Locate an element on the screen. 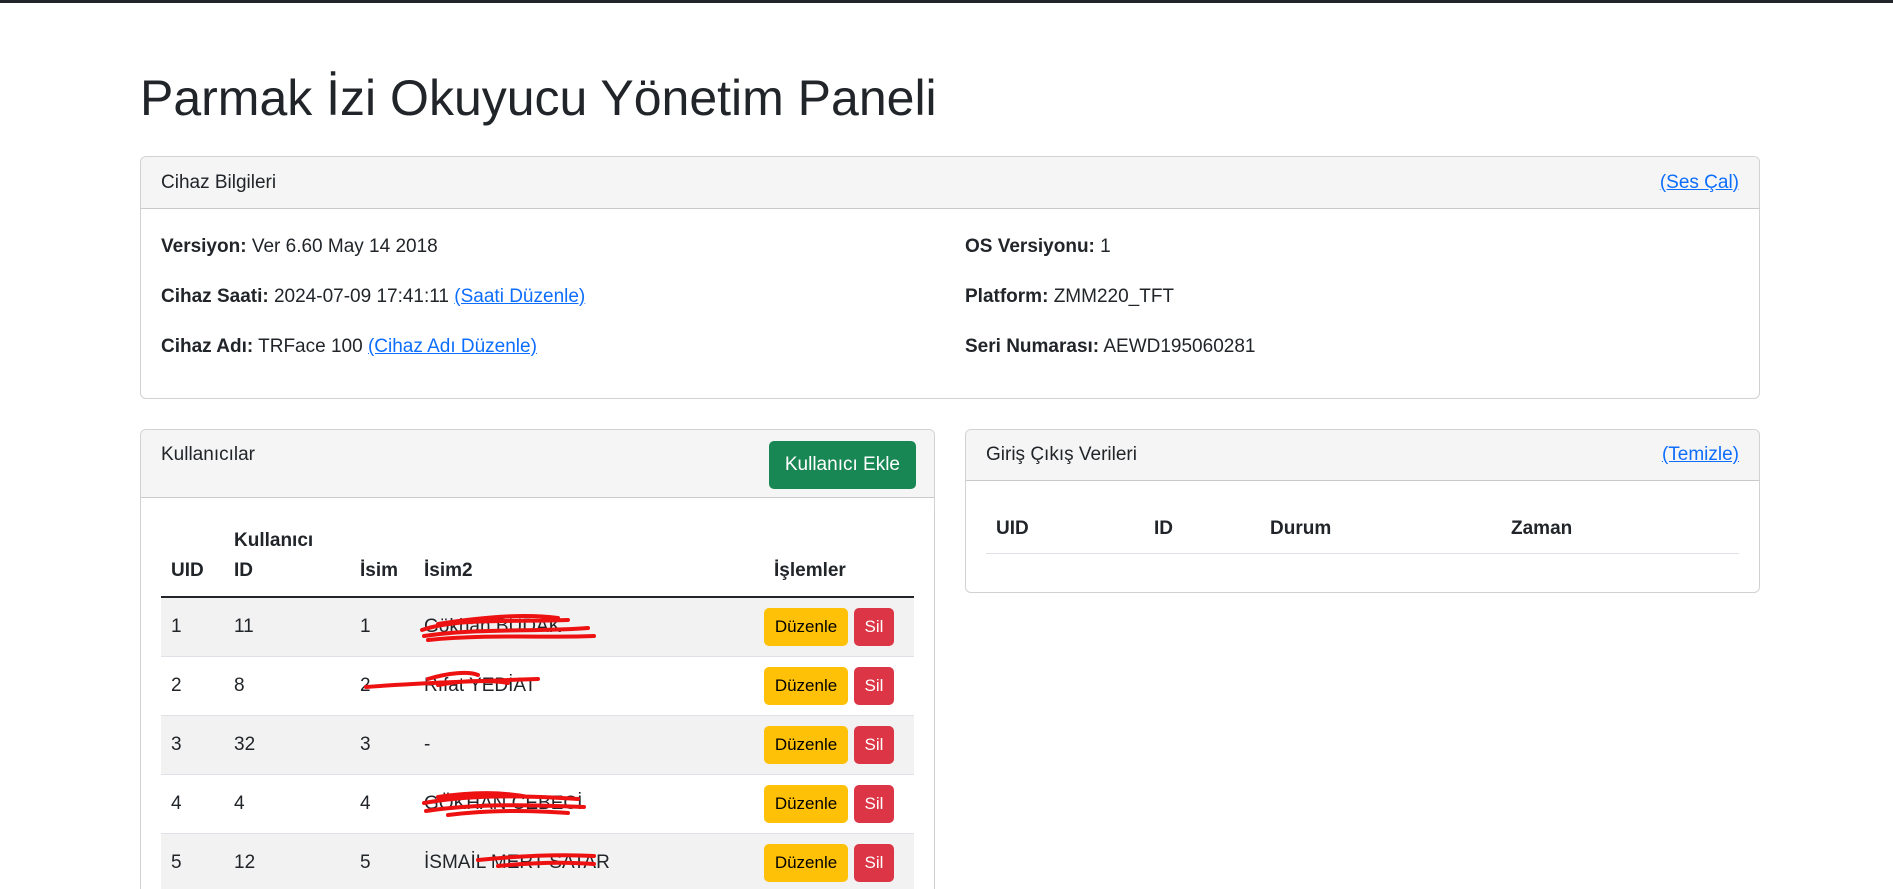 The width and height of the screenshot is (1893, 889). name2-text: Gökhan BUDAK is located at coordinates (508, 627).